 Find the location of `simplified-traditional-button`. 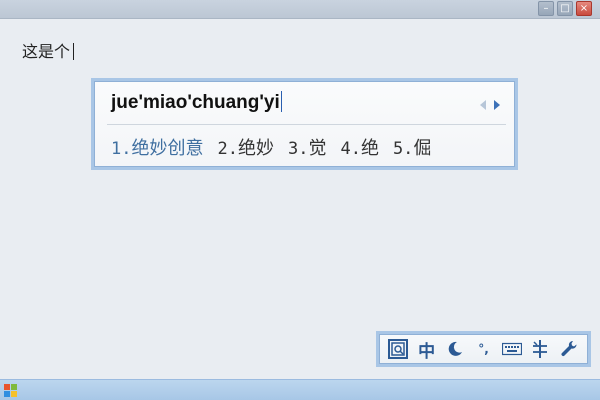

simplified-traditional-button is located at coordinates (540, 349).